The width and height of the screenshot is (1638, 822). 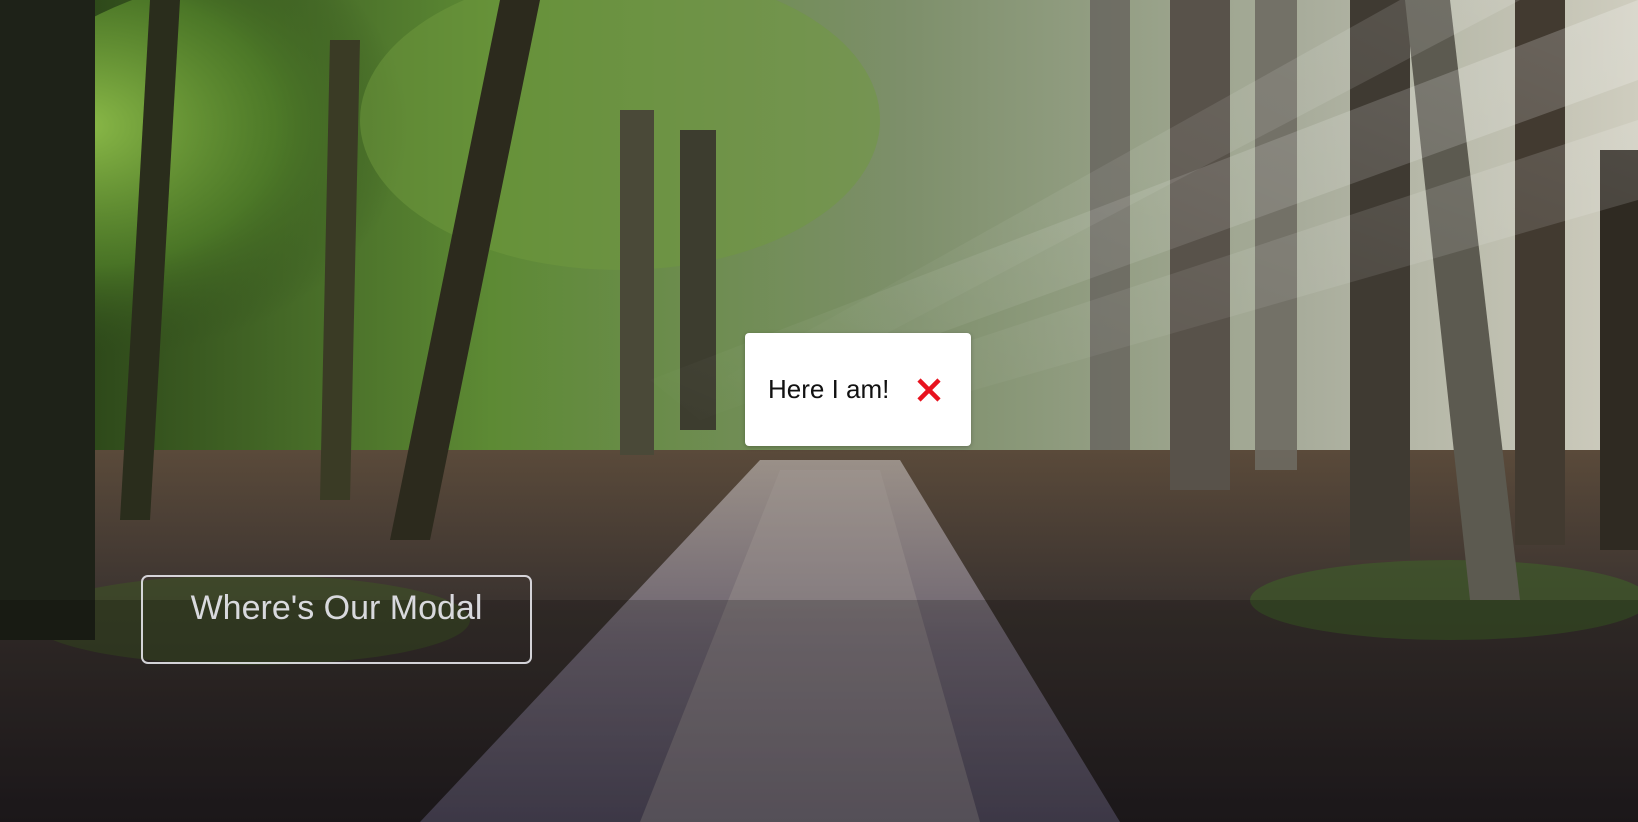 I want to click on close-icon, so click(x=929, y=390).